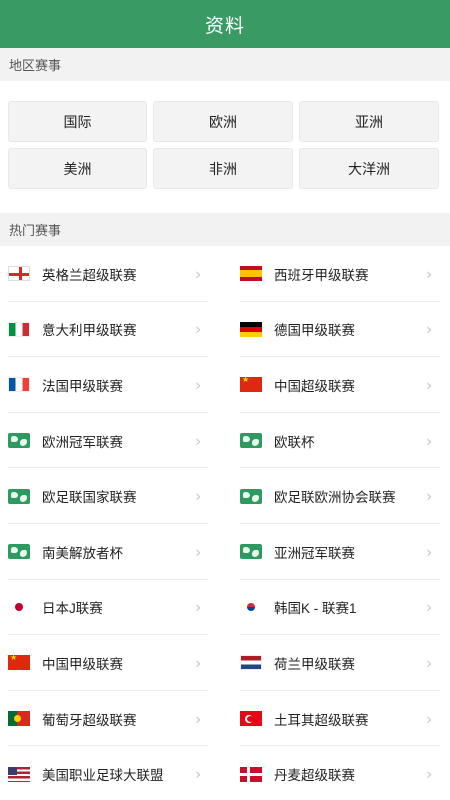  I want to click on hot-section-label: 热门赛事, so click(35, 230).